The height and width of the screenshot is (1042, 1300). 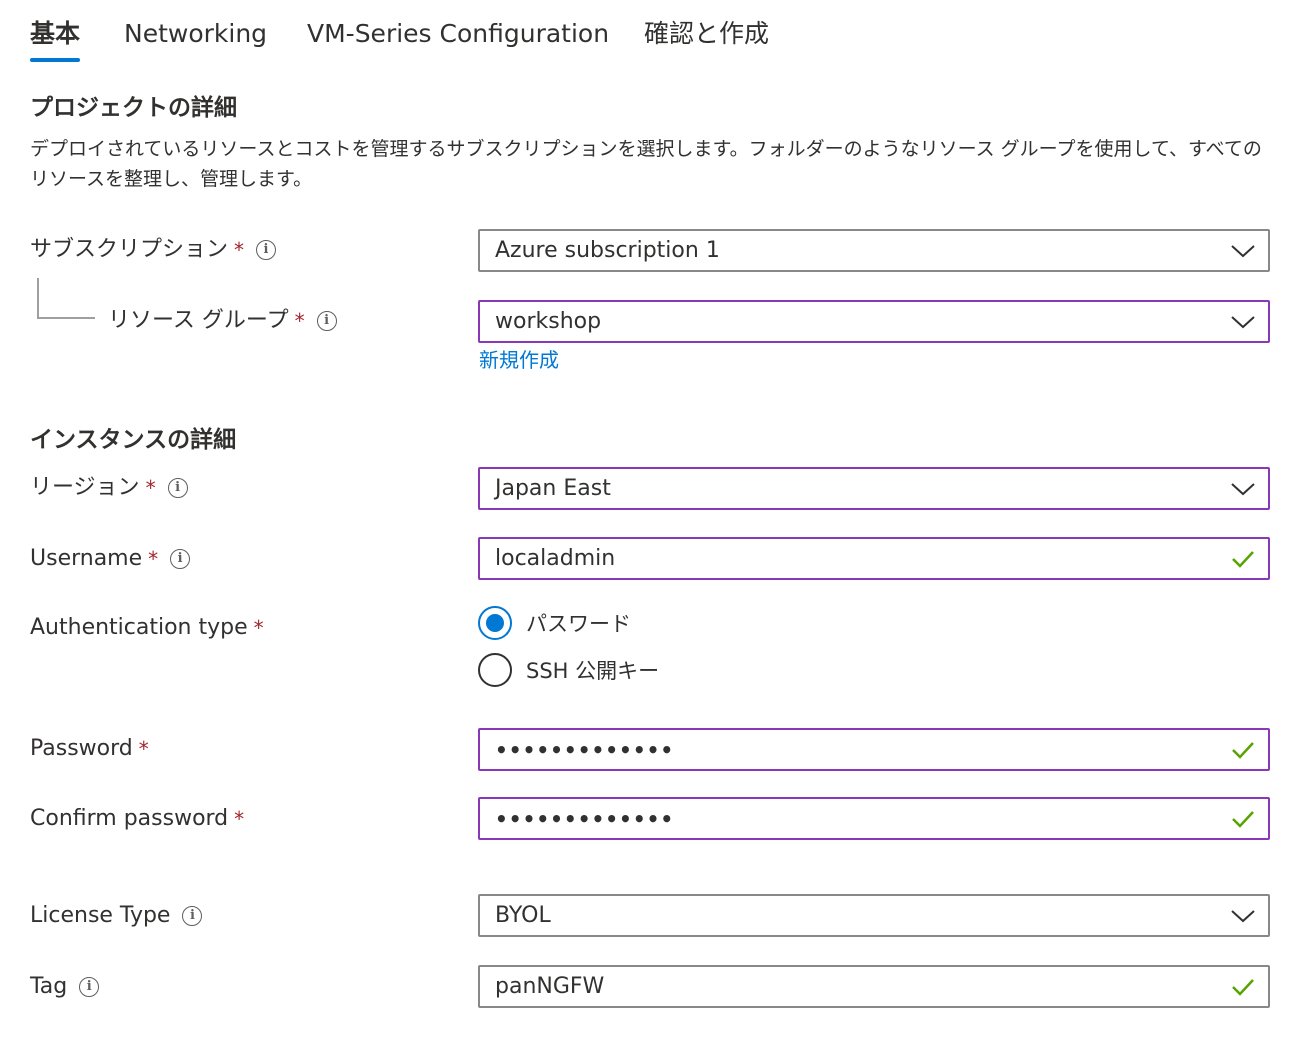 What do you see at coordinates (578, 624) in the screenshot?
I see `auth-password-label: パスワード` at bounding box center [578, 624].